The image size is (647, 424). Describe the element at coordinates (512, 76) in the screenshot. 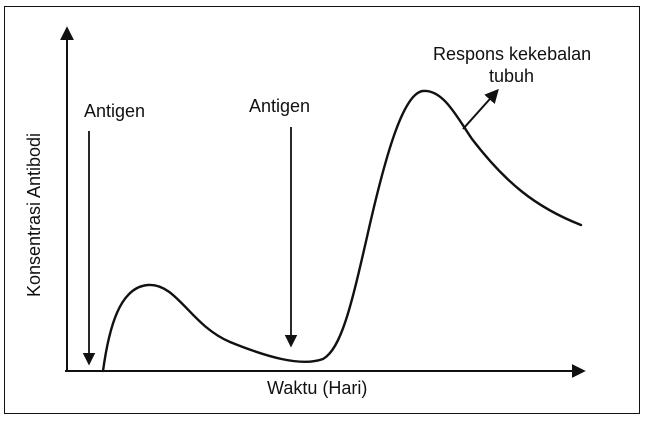

I see `response-label-line2: tubuh` at that location.